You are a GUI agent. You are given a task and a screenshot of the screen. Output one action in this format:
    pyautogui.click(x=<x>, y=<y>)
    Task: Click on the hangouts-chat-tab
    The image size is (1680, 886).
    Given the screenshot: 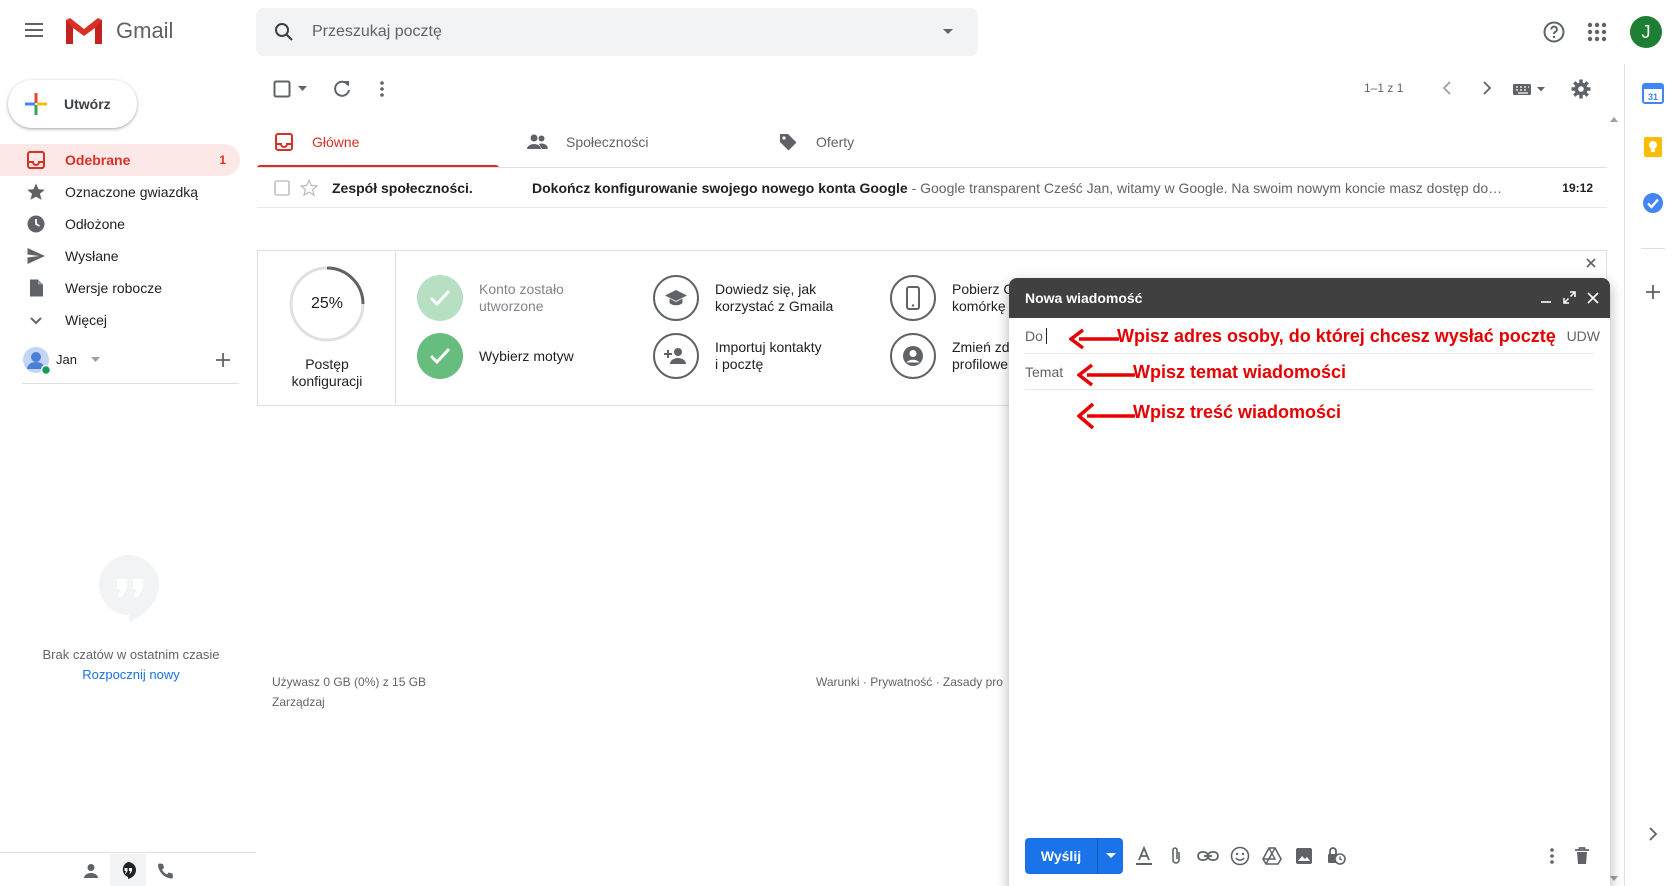 What is the action you would take?
    pyautogui.click(x=128, y=870)
    